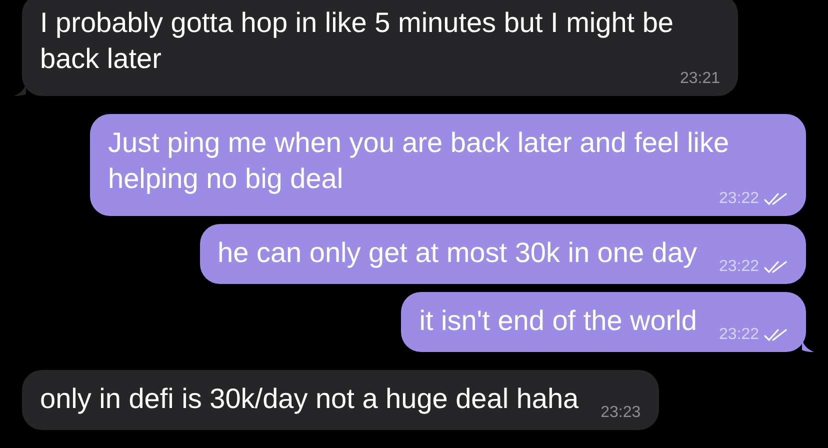 The width and height of the screenshot is (828, 448). What do you see at coordinates (457, 253) in the screenshot?
I see `message-text: he can only get at most 30k in one day` at bounding box center [457, 253].